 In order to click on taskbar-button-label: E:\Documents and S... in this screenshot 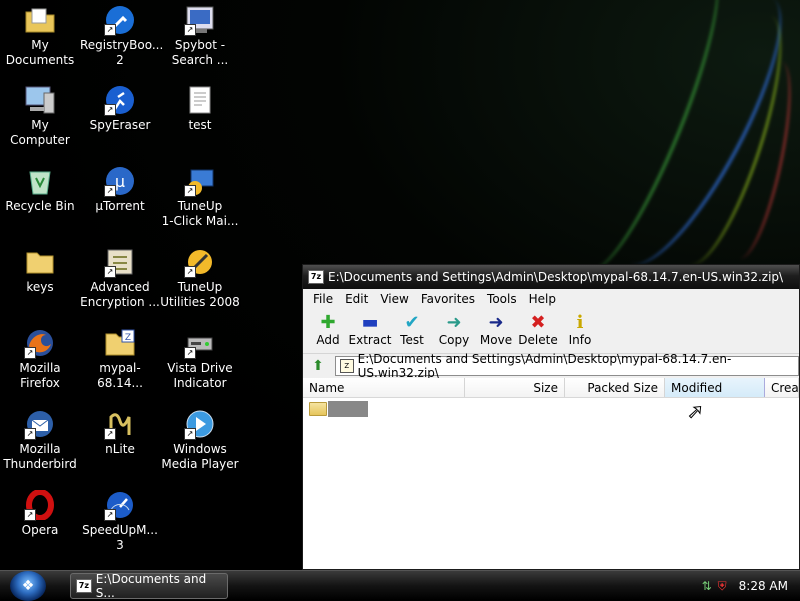, I will do `click(151, 586)`.